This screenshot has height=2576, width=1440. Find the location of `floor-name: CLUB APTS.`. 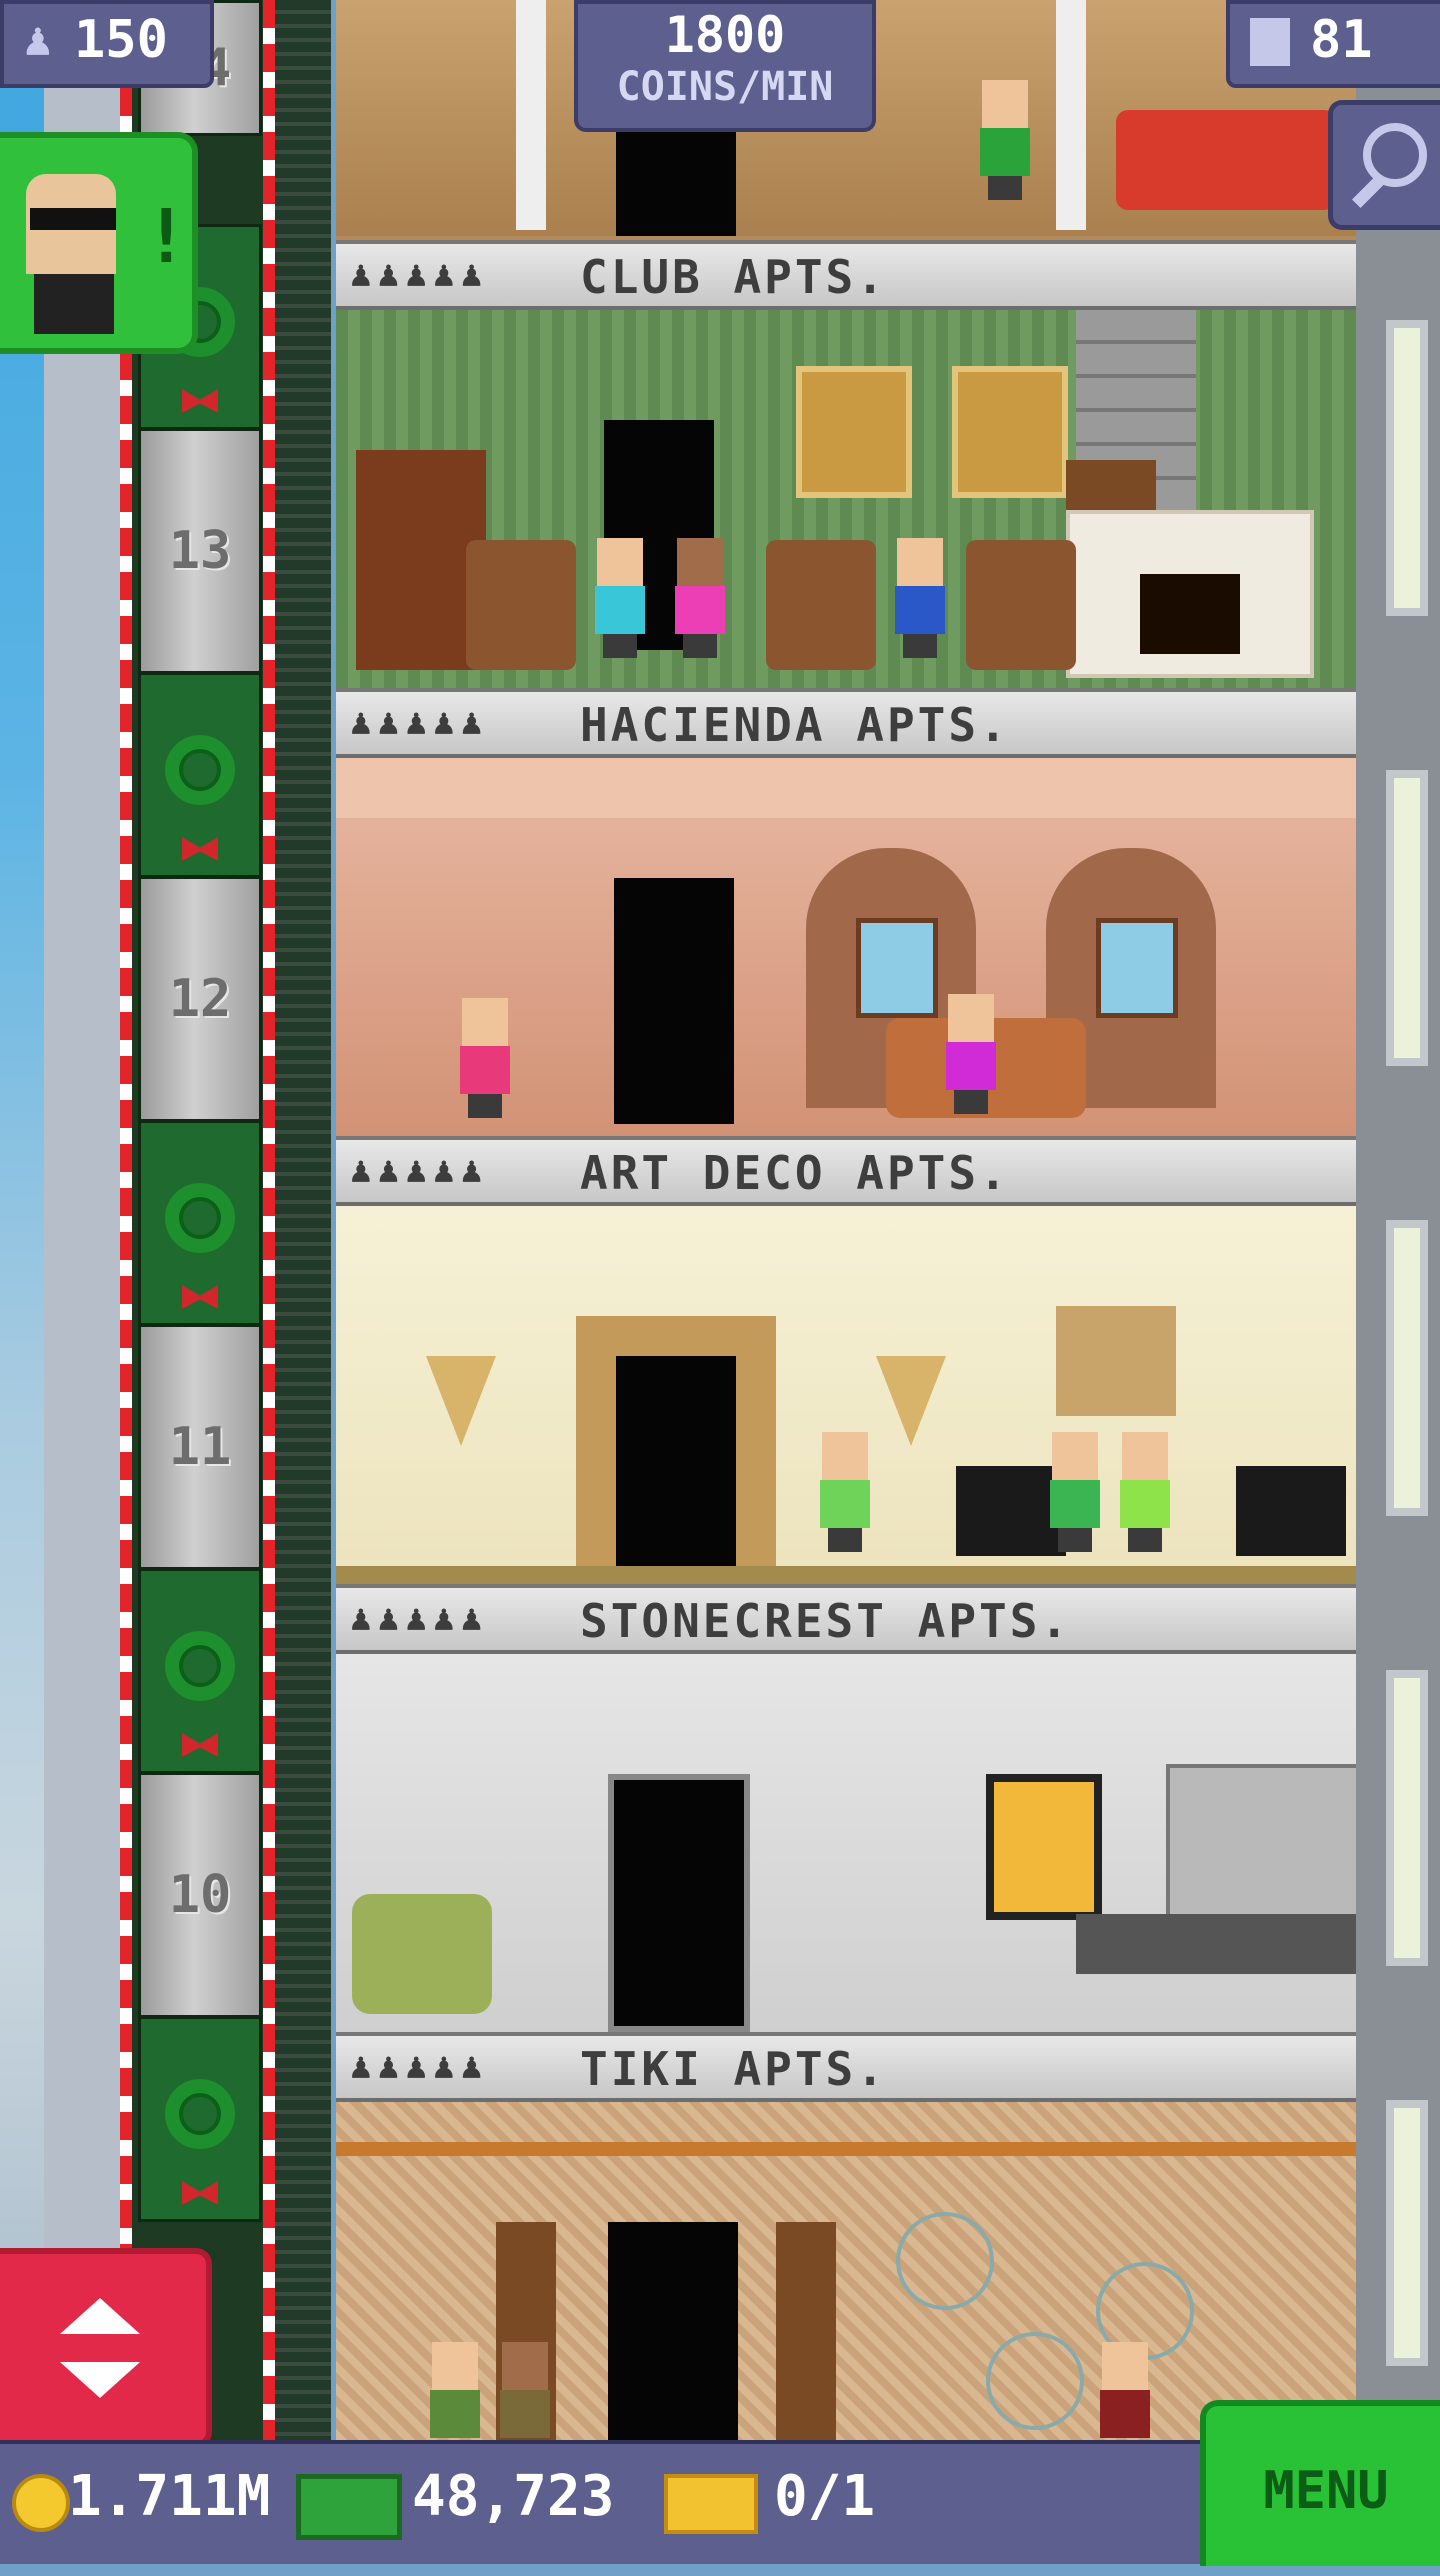

floor-name: CLUB APTS. is located at coordinates (733, 277).